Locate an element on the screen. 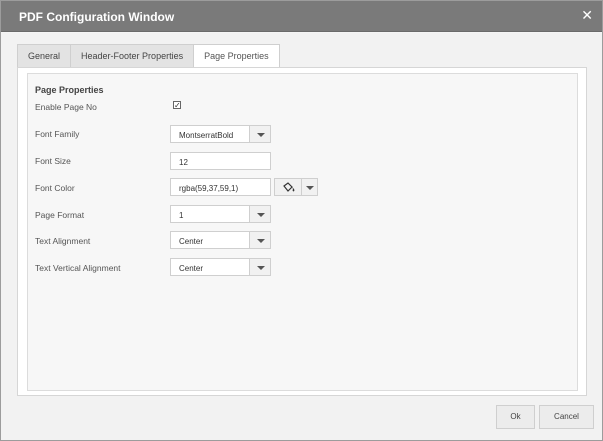 The width and height of the screenshot is (603, 441). close-icon: ✕ is located at coordinates (587, 15).